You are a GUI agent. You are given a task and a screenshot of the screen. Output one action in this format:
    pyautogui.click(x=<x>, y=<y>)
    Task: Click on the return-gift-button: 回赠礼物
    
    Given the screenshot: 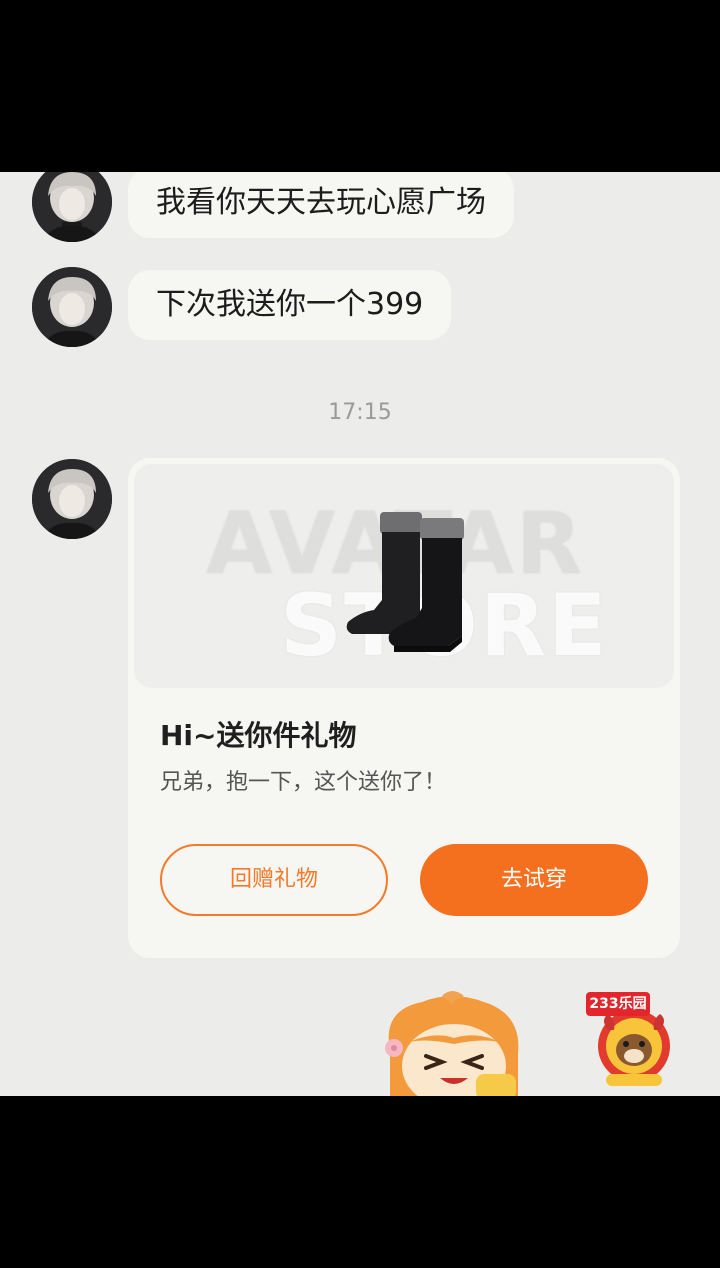 What is the action you would take?
    pyautogui.click(x=274, y=880)
    